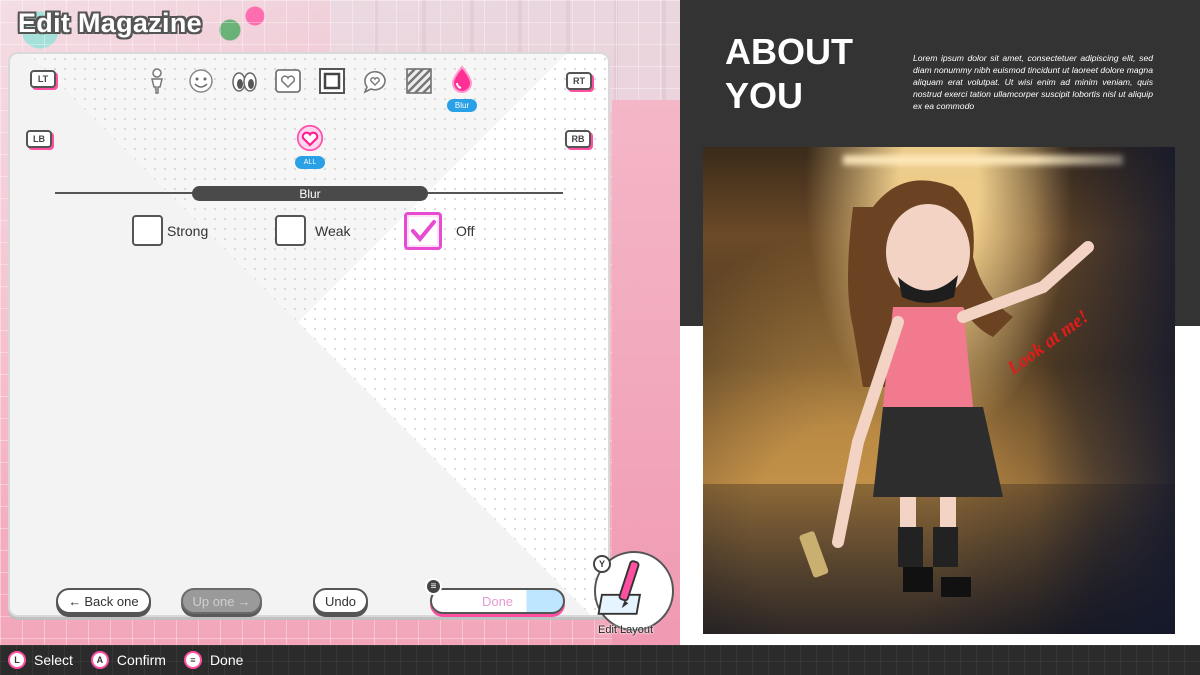 The image size is (1200, 675). I want to click on magazine-heading: ABOUT YOU, so click(789, 73).